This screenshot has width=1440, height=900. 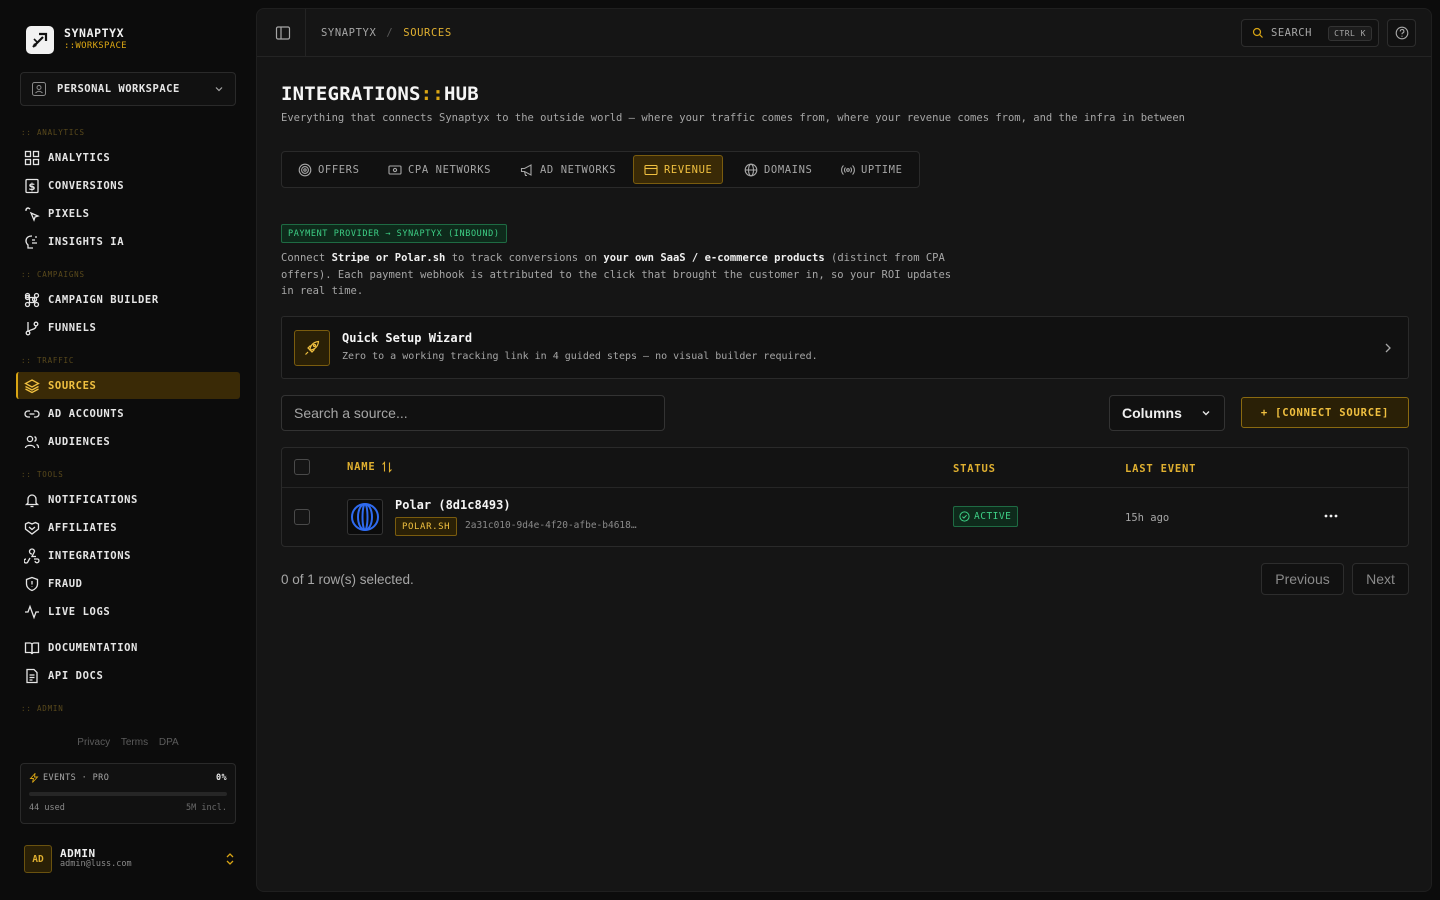 What do you see at coordinates (34, 778) in the screenshot?
I see `bolt-icon` at bounding box center [34, 778].